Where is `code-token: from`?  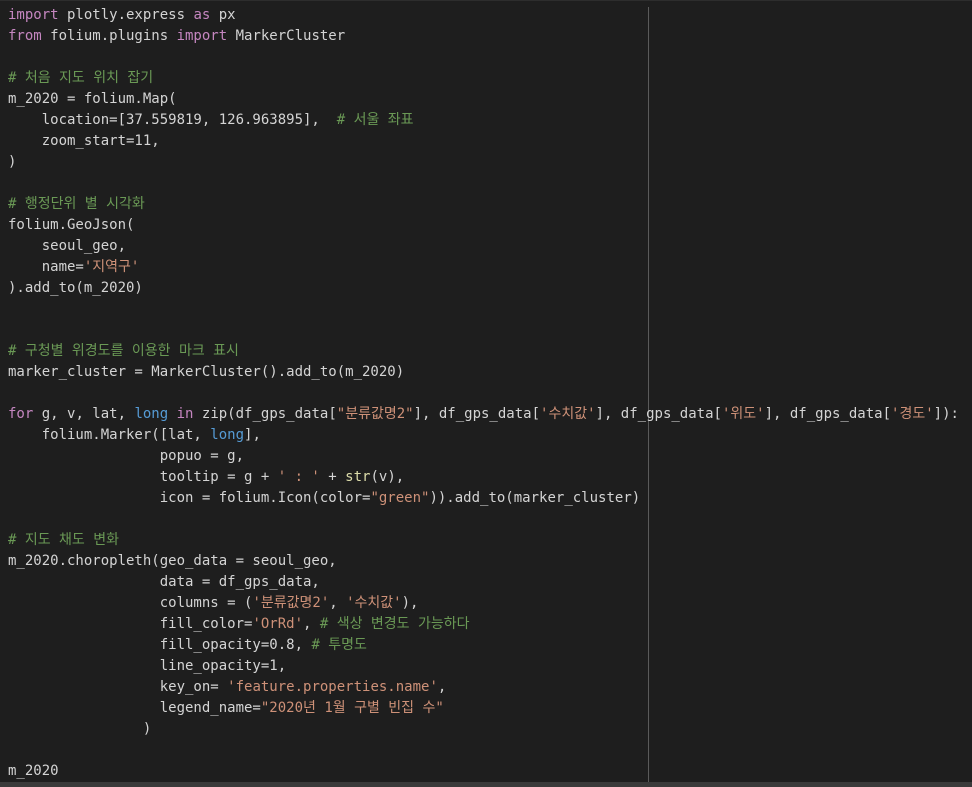 code-token: from is located at coordinates (25, 36).